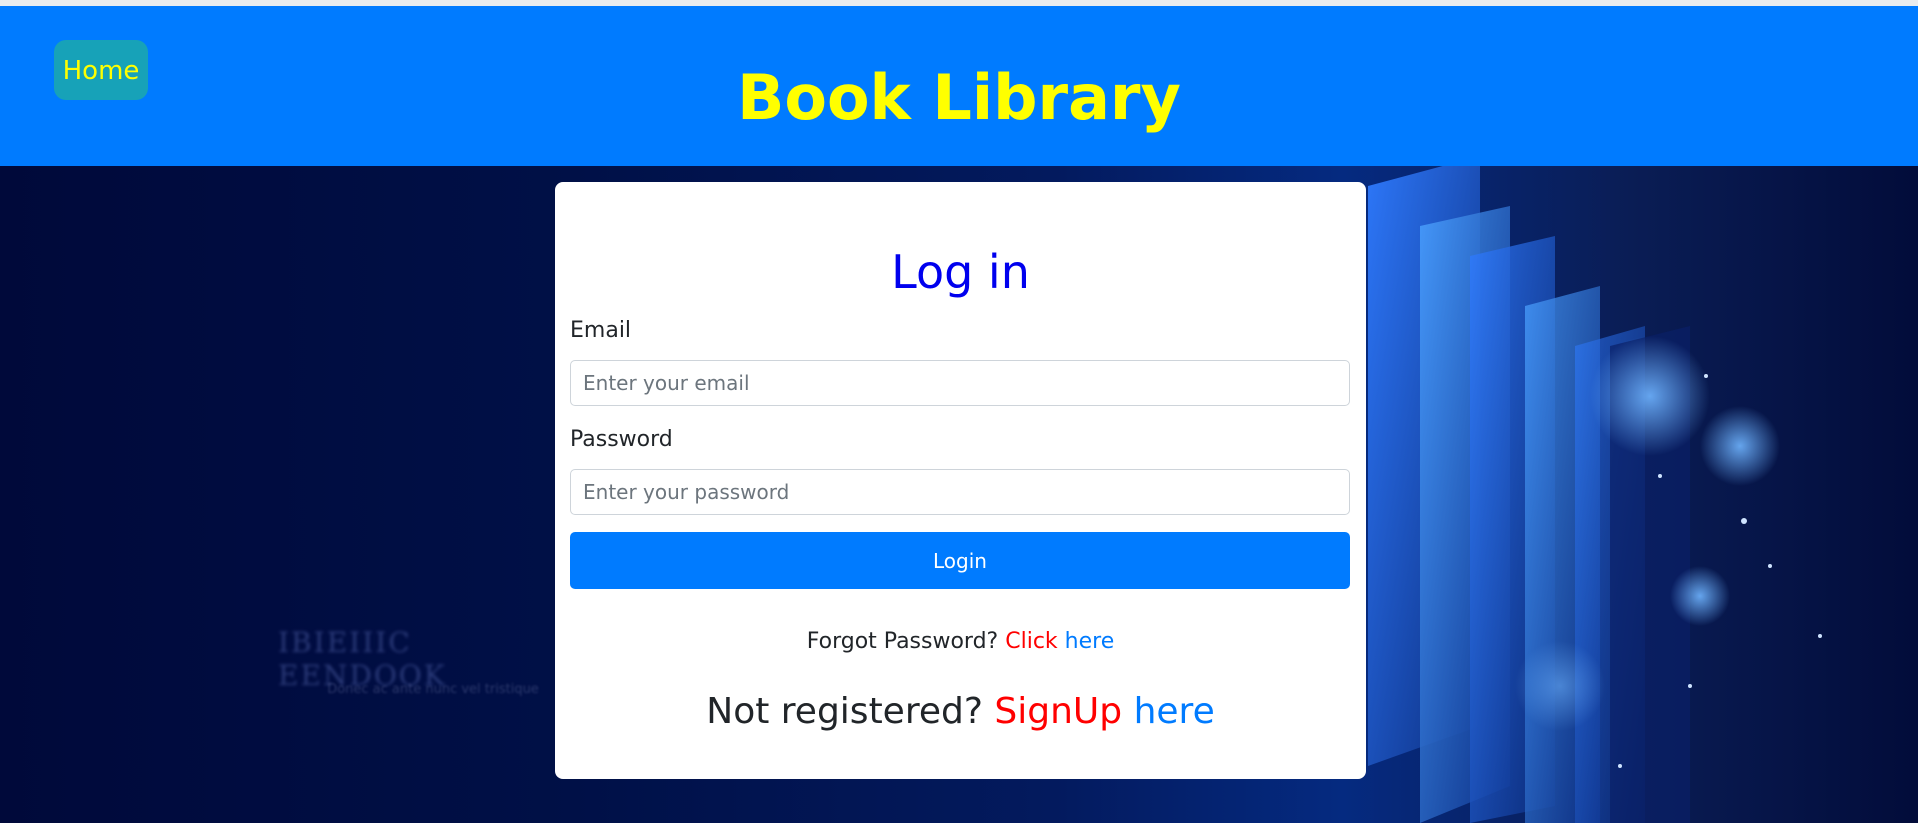  I want to click on login-title: Log in, so click(960, 272).